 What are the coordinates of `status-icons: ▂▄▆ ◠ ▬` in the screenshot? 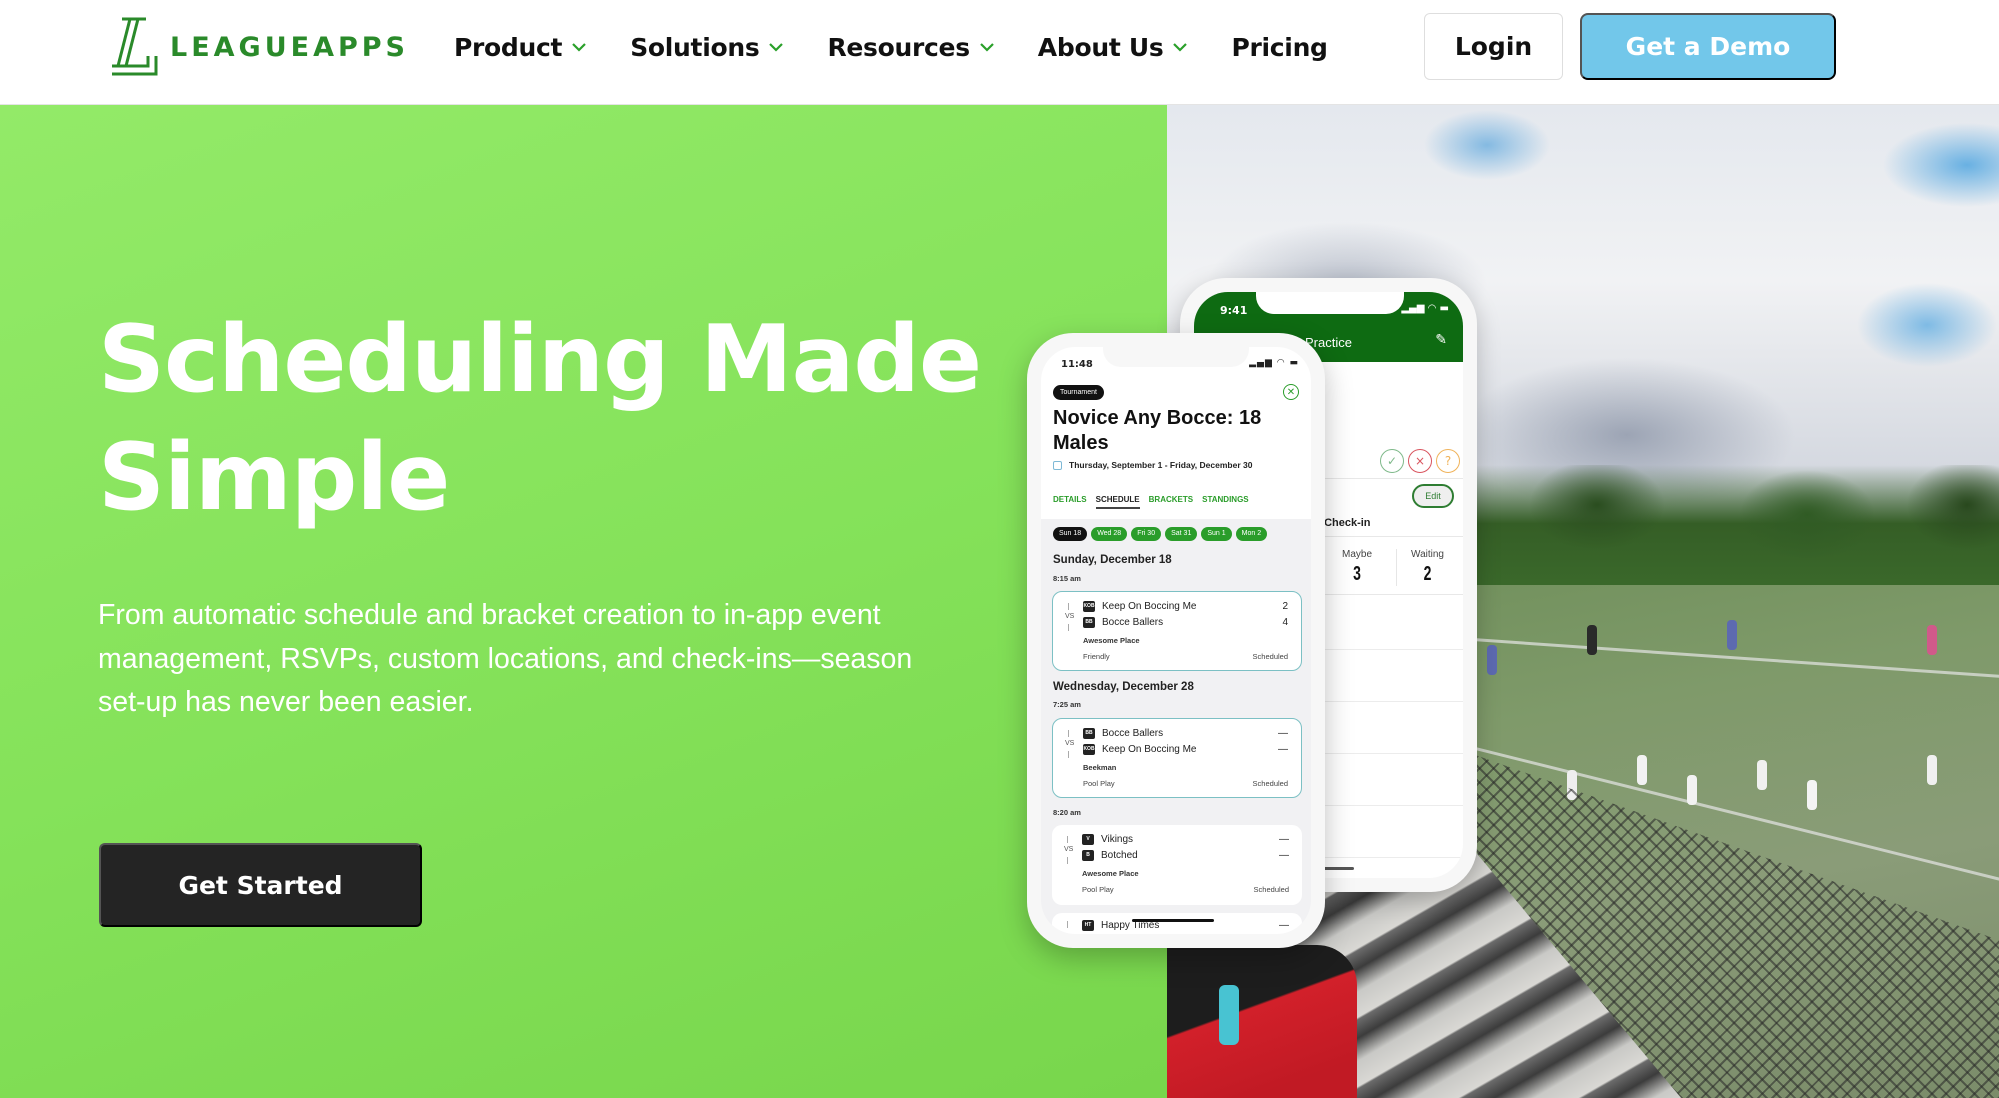 It's located at (1274, 363).